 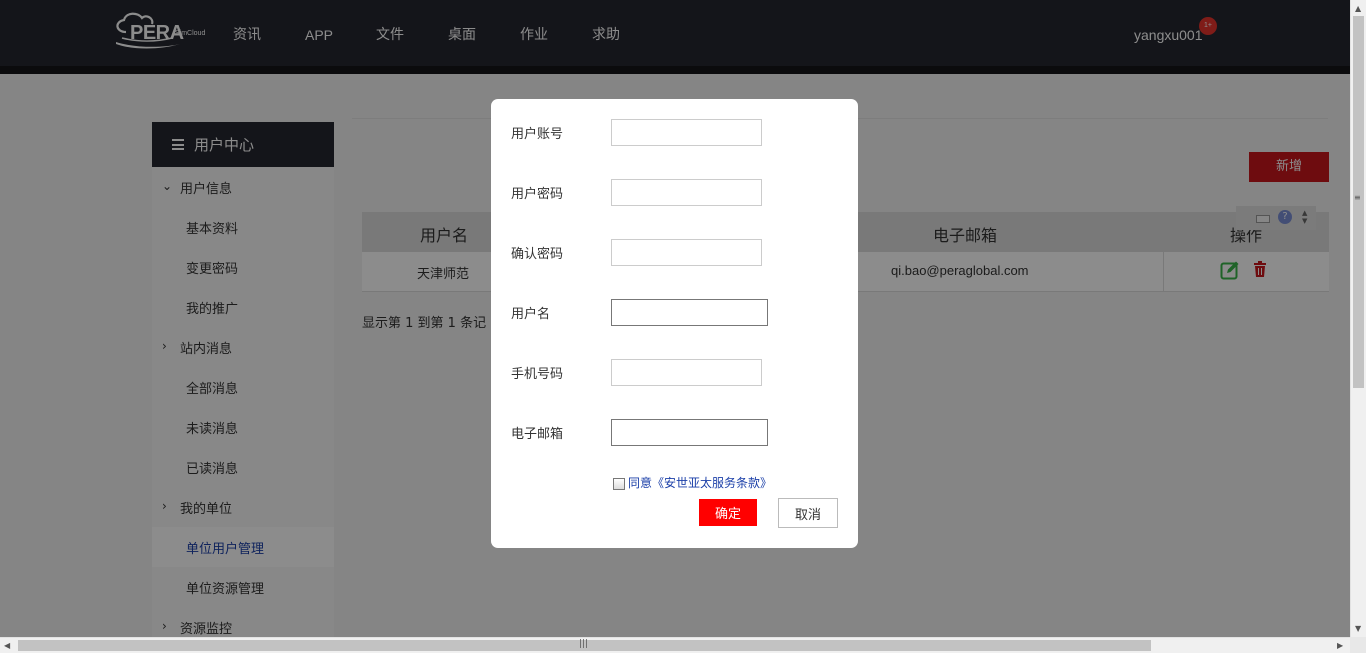 I want to click on vertical-scrollbar: ▲ ≡ ▼, so click(x=1358, y=318).